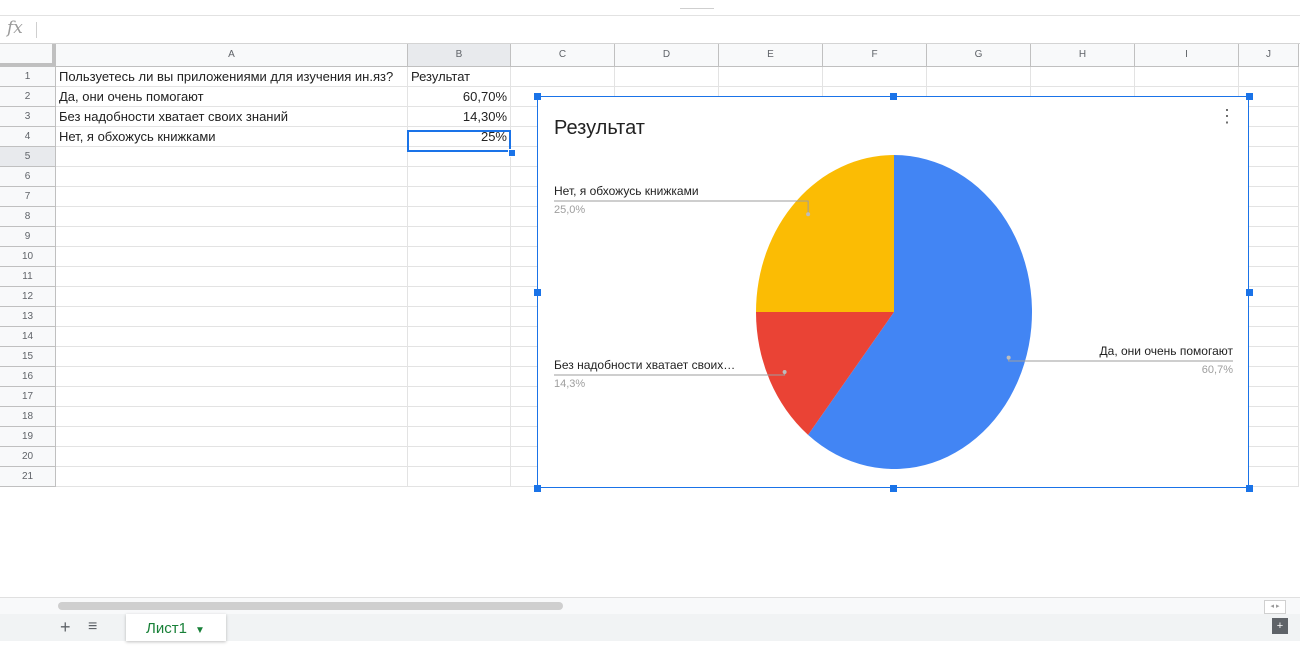  Describe the element at coordinates (28, 117) in the screenshot. I see `row-header-3: 3` at that location.